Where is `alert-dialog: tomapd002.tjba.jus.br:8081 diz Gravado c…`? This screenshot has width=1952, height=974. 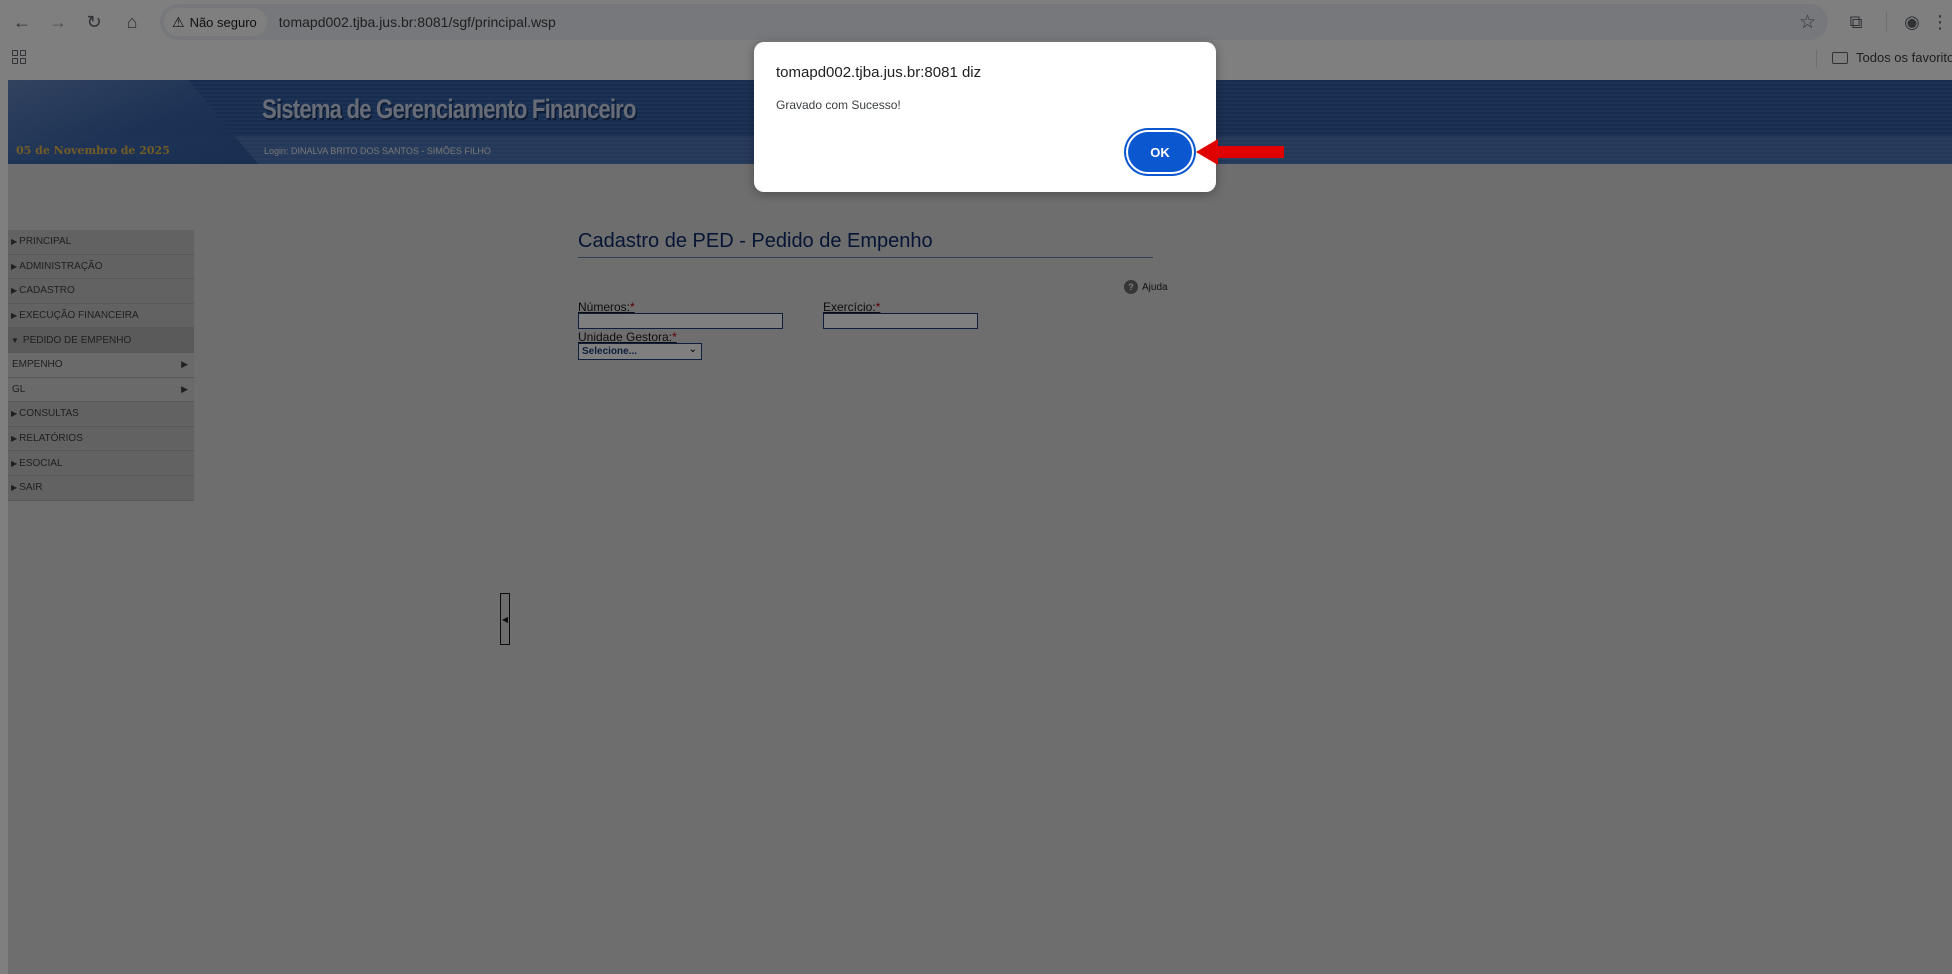
alert-dialog: tomapd002.tjba.jus.br:8081 diz Gravado c… is located at coordinates (985, 117).